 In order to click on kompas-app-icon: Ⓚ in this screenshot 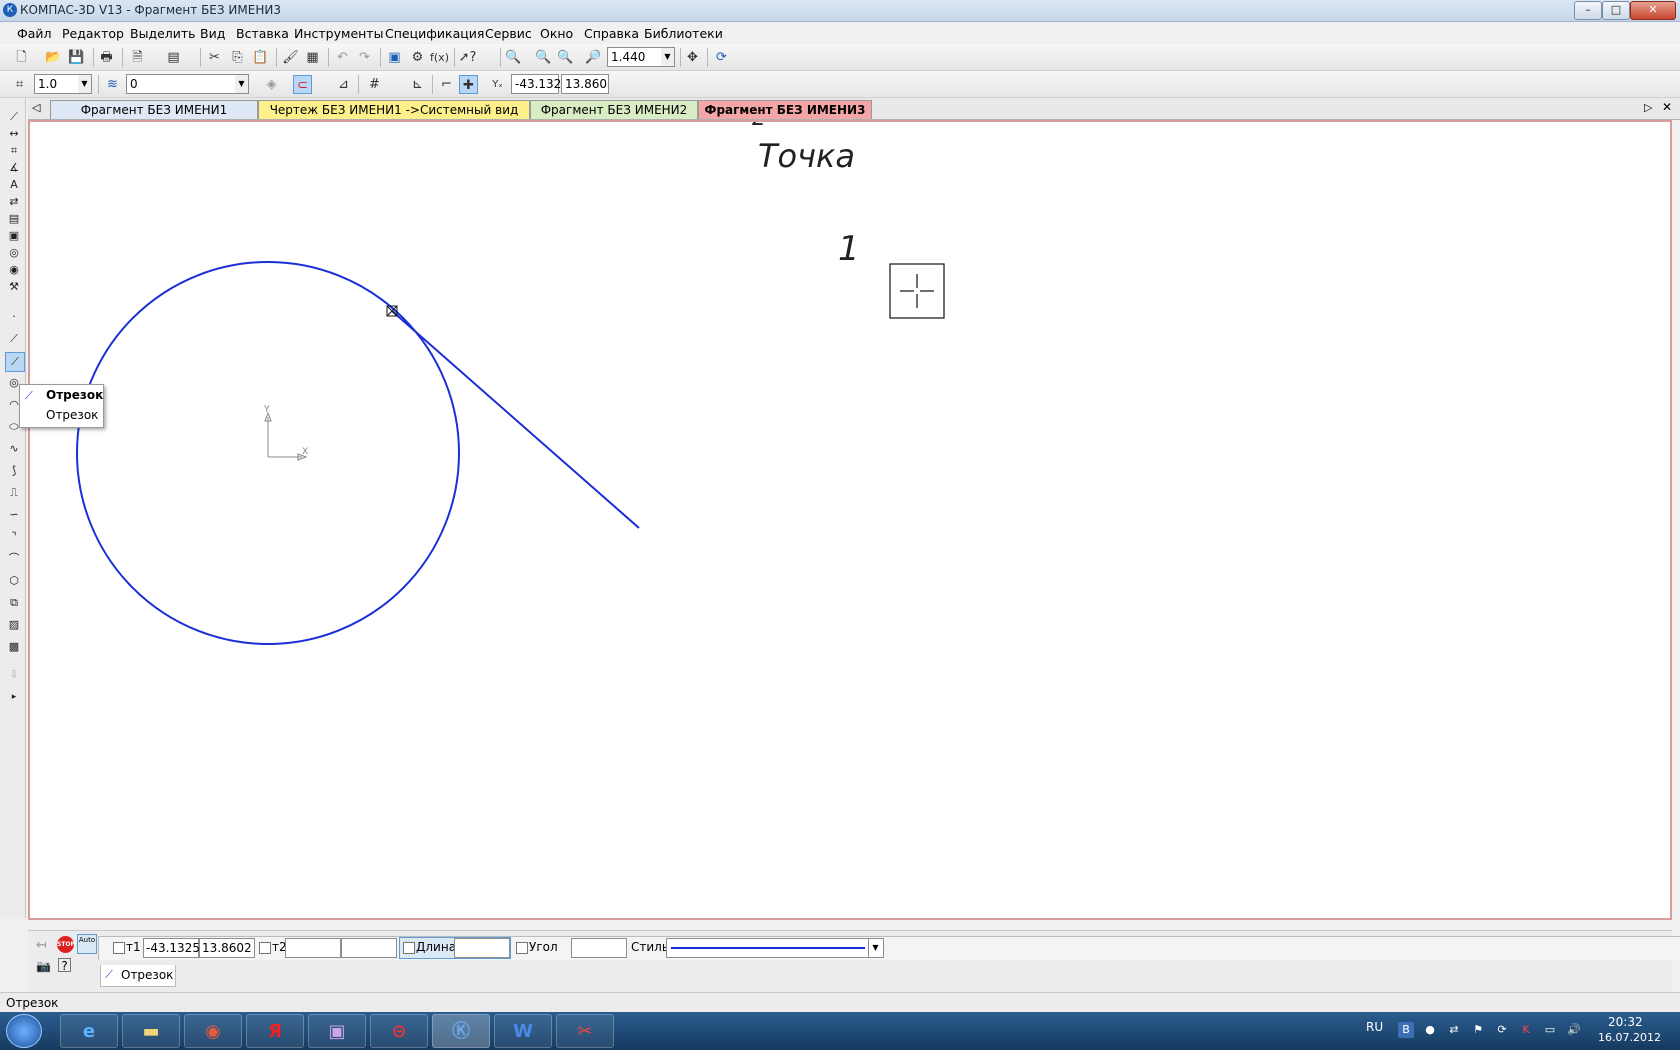, I will do `click(461, 1031)`.